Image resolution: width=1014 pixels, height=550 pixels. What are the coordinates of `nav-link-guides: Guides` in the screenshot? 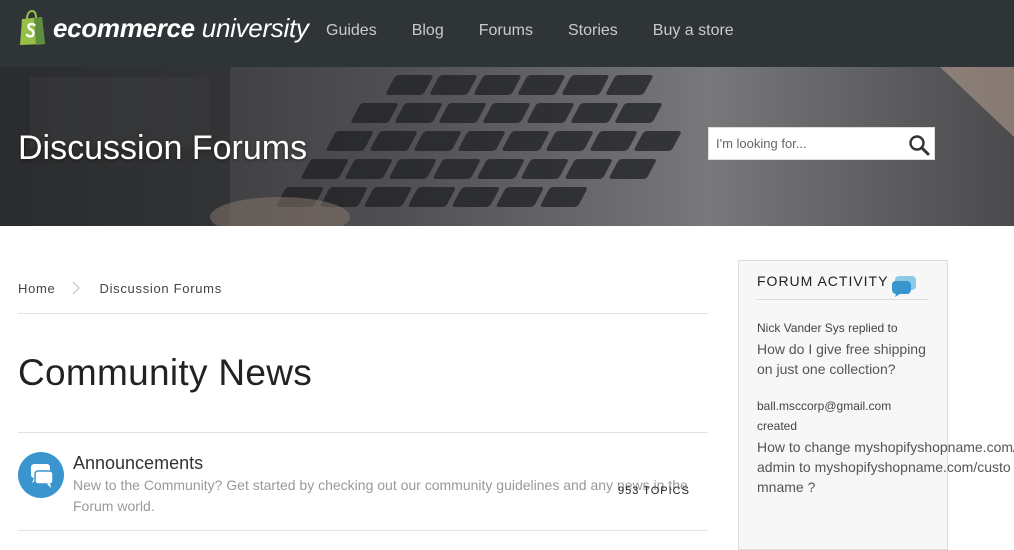 It's located at (351, 31).